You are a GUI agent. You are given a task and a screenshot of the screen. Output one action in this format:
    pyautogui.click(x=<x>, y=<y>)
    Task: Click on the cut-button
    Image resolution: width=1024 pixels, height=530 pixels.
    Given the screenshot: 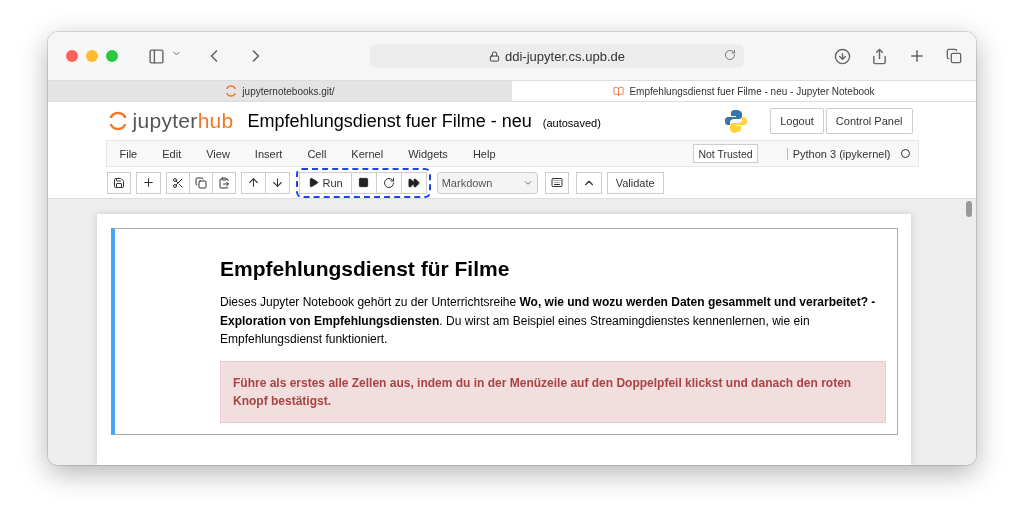 What is the action you would take?
    pyautogui.click(x=177, y=182)
    